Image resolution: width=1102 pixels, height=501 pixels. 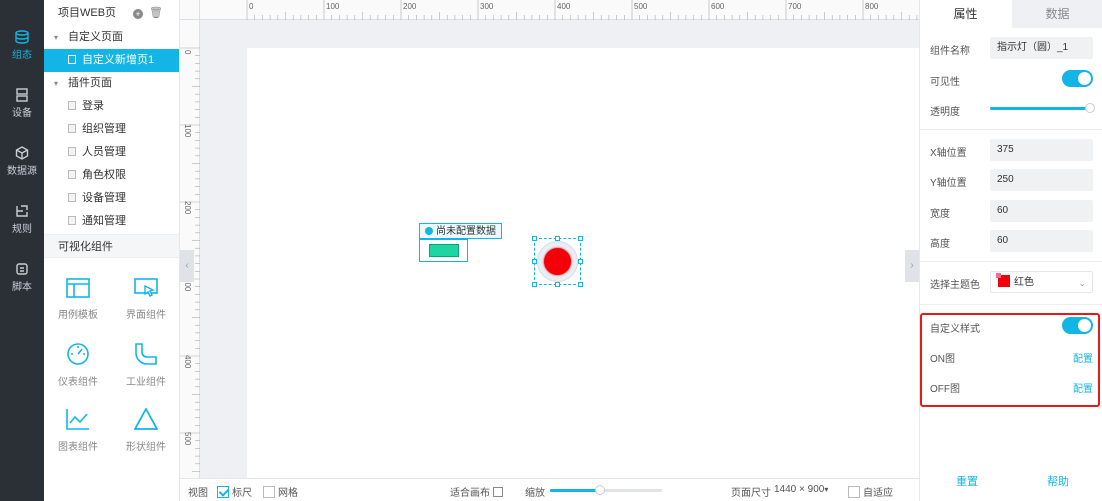 I want to click on ruler-top-label: 800, so click(x=872, y=6).